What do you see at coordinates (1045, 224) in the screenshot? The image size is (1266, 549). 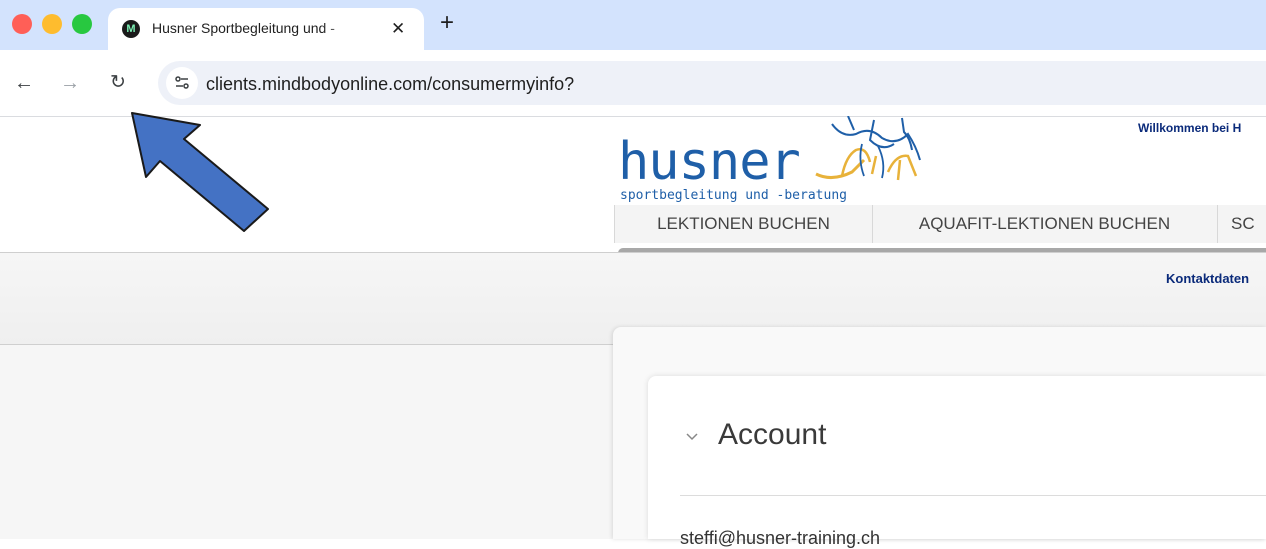 I see `menu-item-aquafit-lektionen-buchen: AQUAFIT-LEKTIONEN BUCHEN` at bounding box center [1045, 224].